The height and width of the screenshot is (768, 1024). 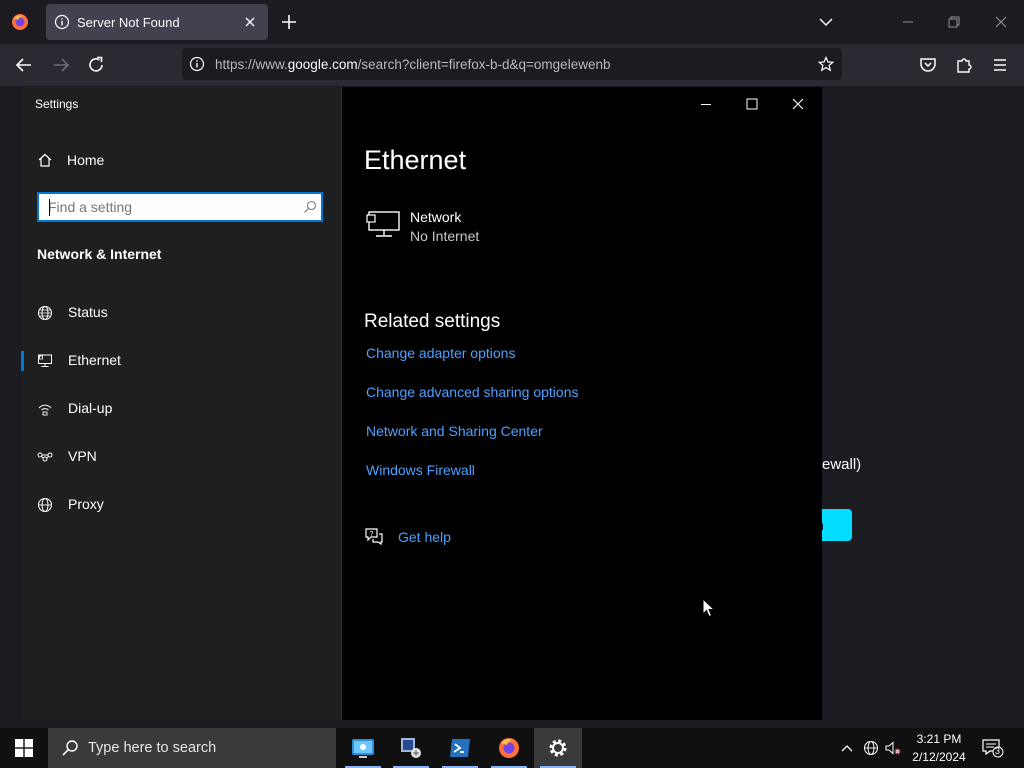 What do you see at coordinates (57, 104) in the screenshot?
I see `settings-window-title: Settings` at bounding box center [57, 104].